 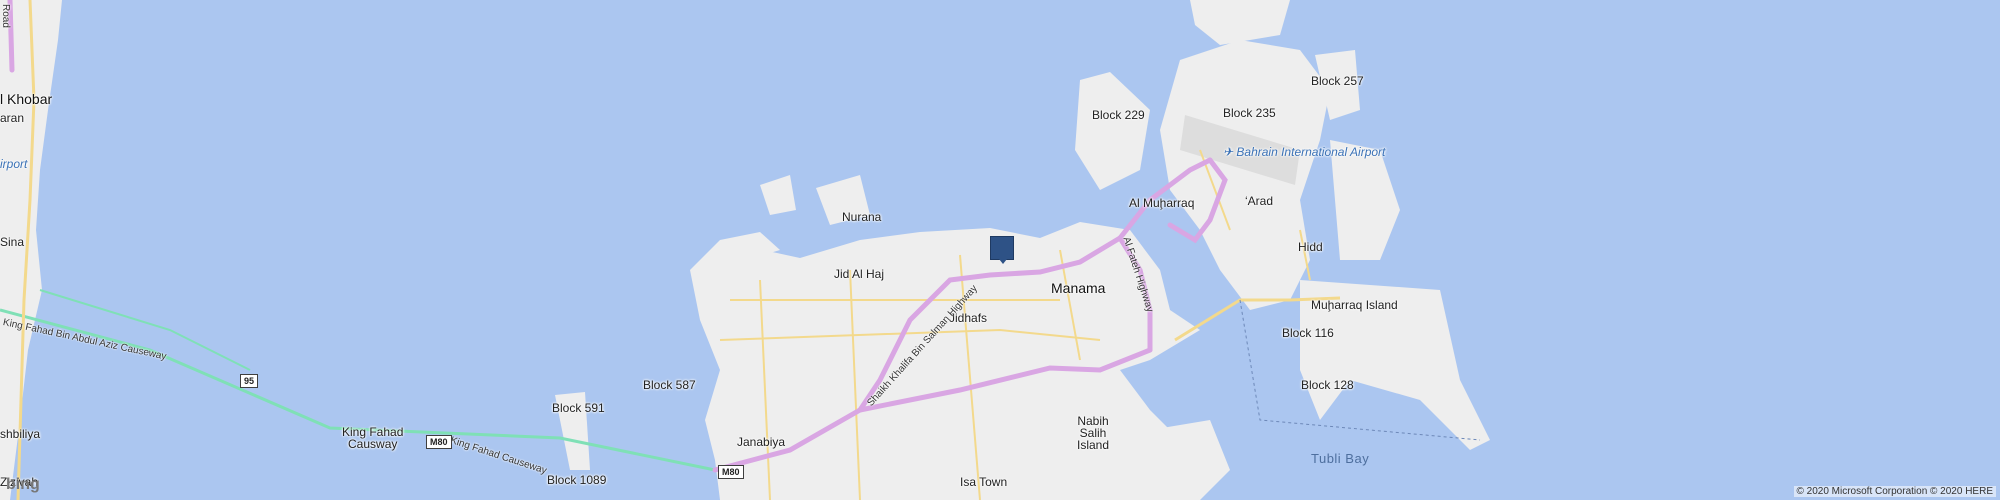 I want to click on water-label: Tubli Bay, so click(x=1340, y=458).